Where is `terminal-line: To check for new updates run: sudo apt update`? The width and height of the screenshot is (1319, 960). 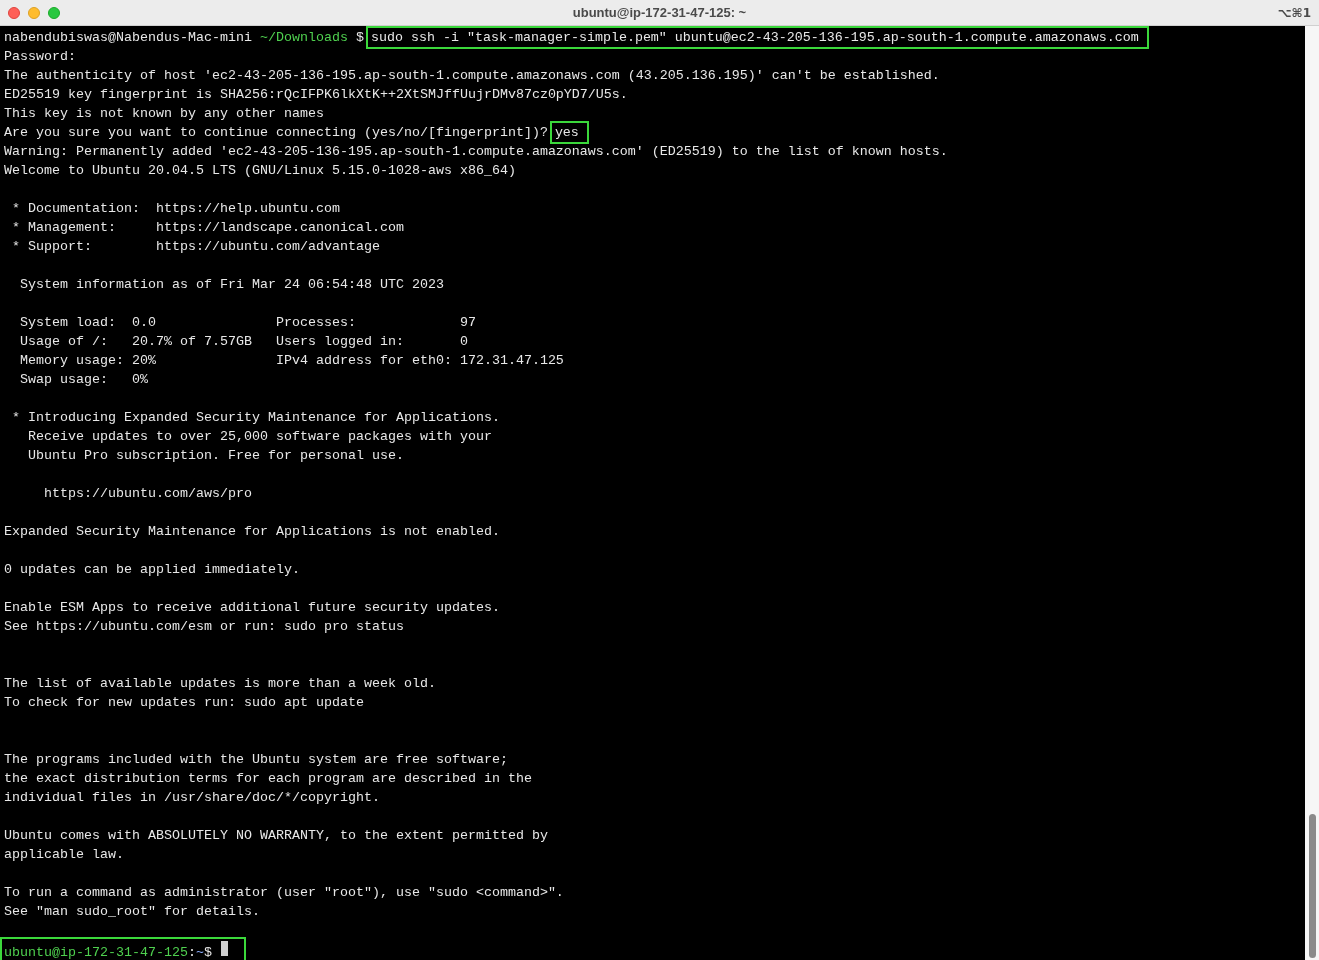
terminal-line: To check for new updates run: sudo apt update is located at coordinates (184, 703).